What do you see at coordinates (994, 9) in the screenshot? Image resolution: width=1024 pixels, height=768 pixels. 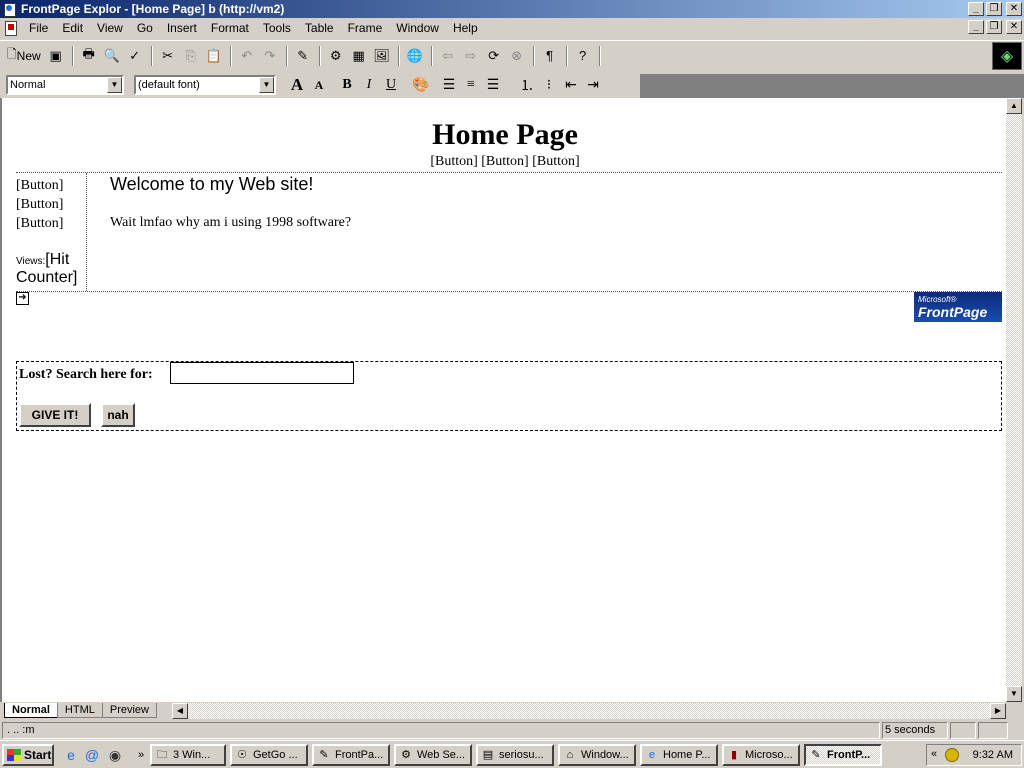 I see `restore-button: ❐` at bounding box center [994, 9].